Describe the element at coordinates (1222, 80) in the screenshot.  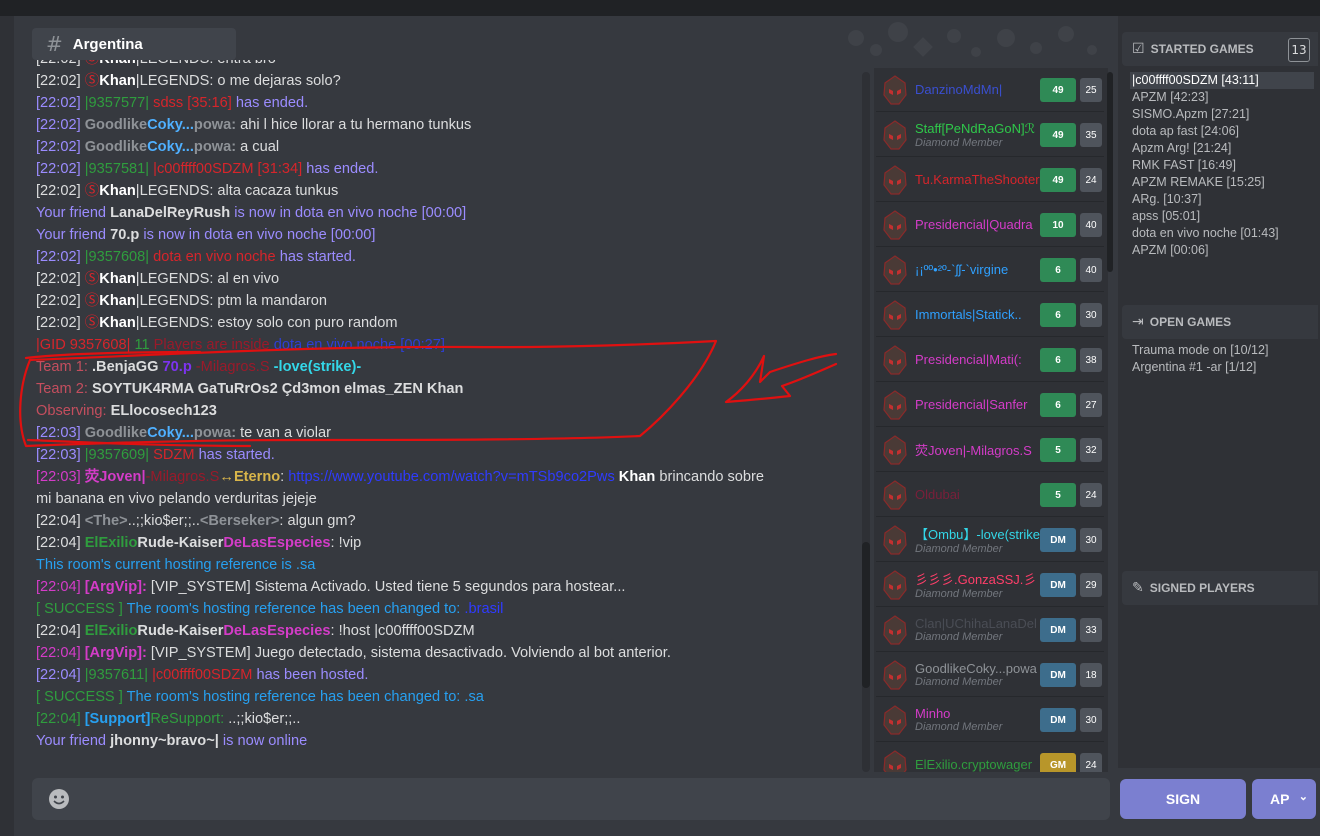
I see `started-game-item: |c00ffff00SDZM [43:11]` at that location.